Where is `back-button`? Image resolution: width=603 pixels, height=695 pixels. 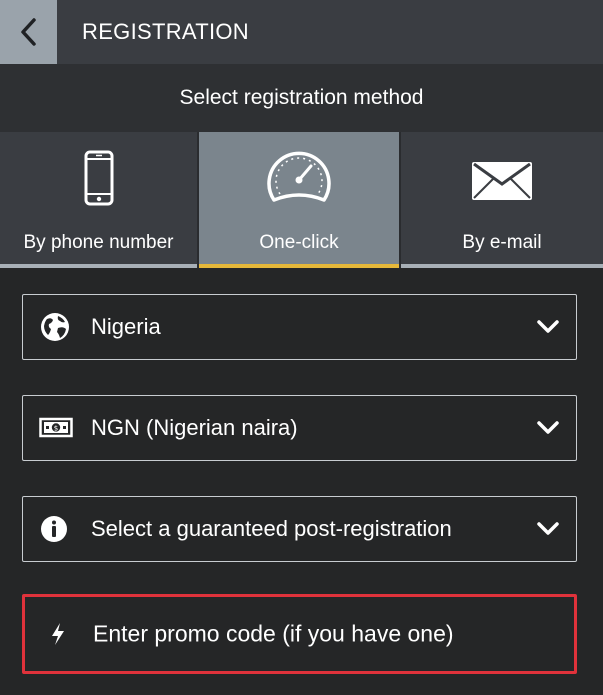 back-button is located at coordinates (28, 32).